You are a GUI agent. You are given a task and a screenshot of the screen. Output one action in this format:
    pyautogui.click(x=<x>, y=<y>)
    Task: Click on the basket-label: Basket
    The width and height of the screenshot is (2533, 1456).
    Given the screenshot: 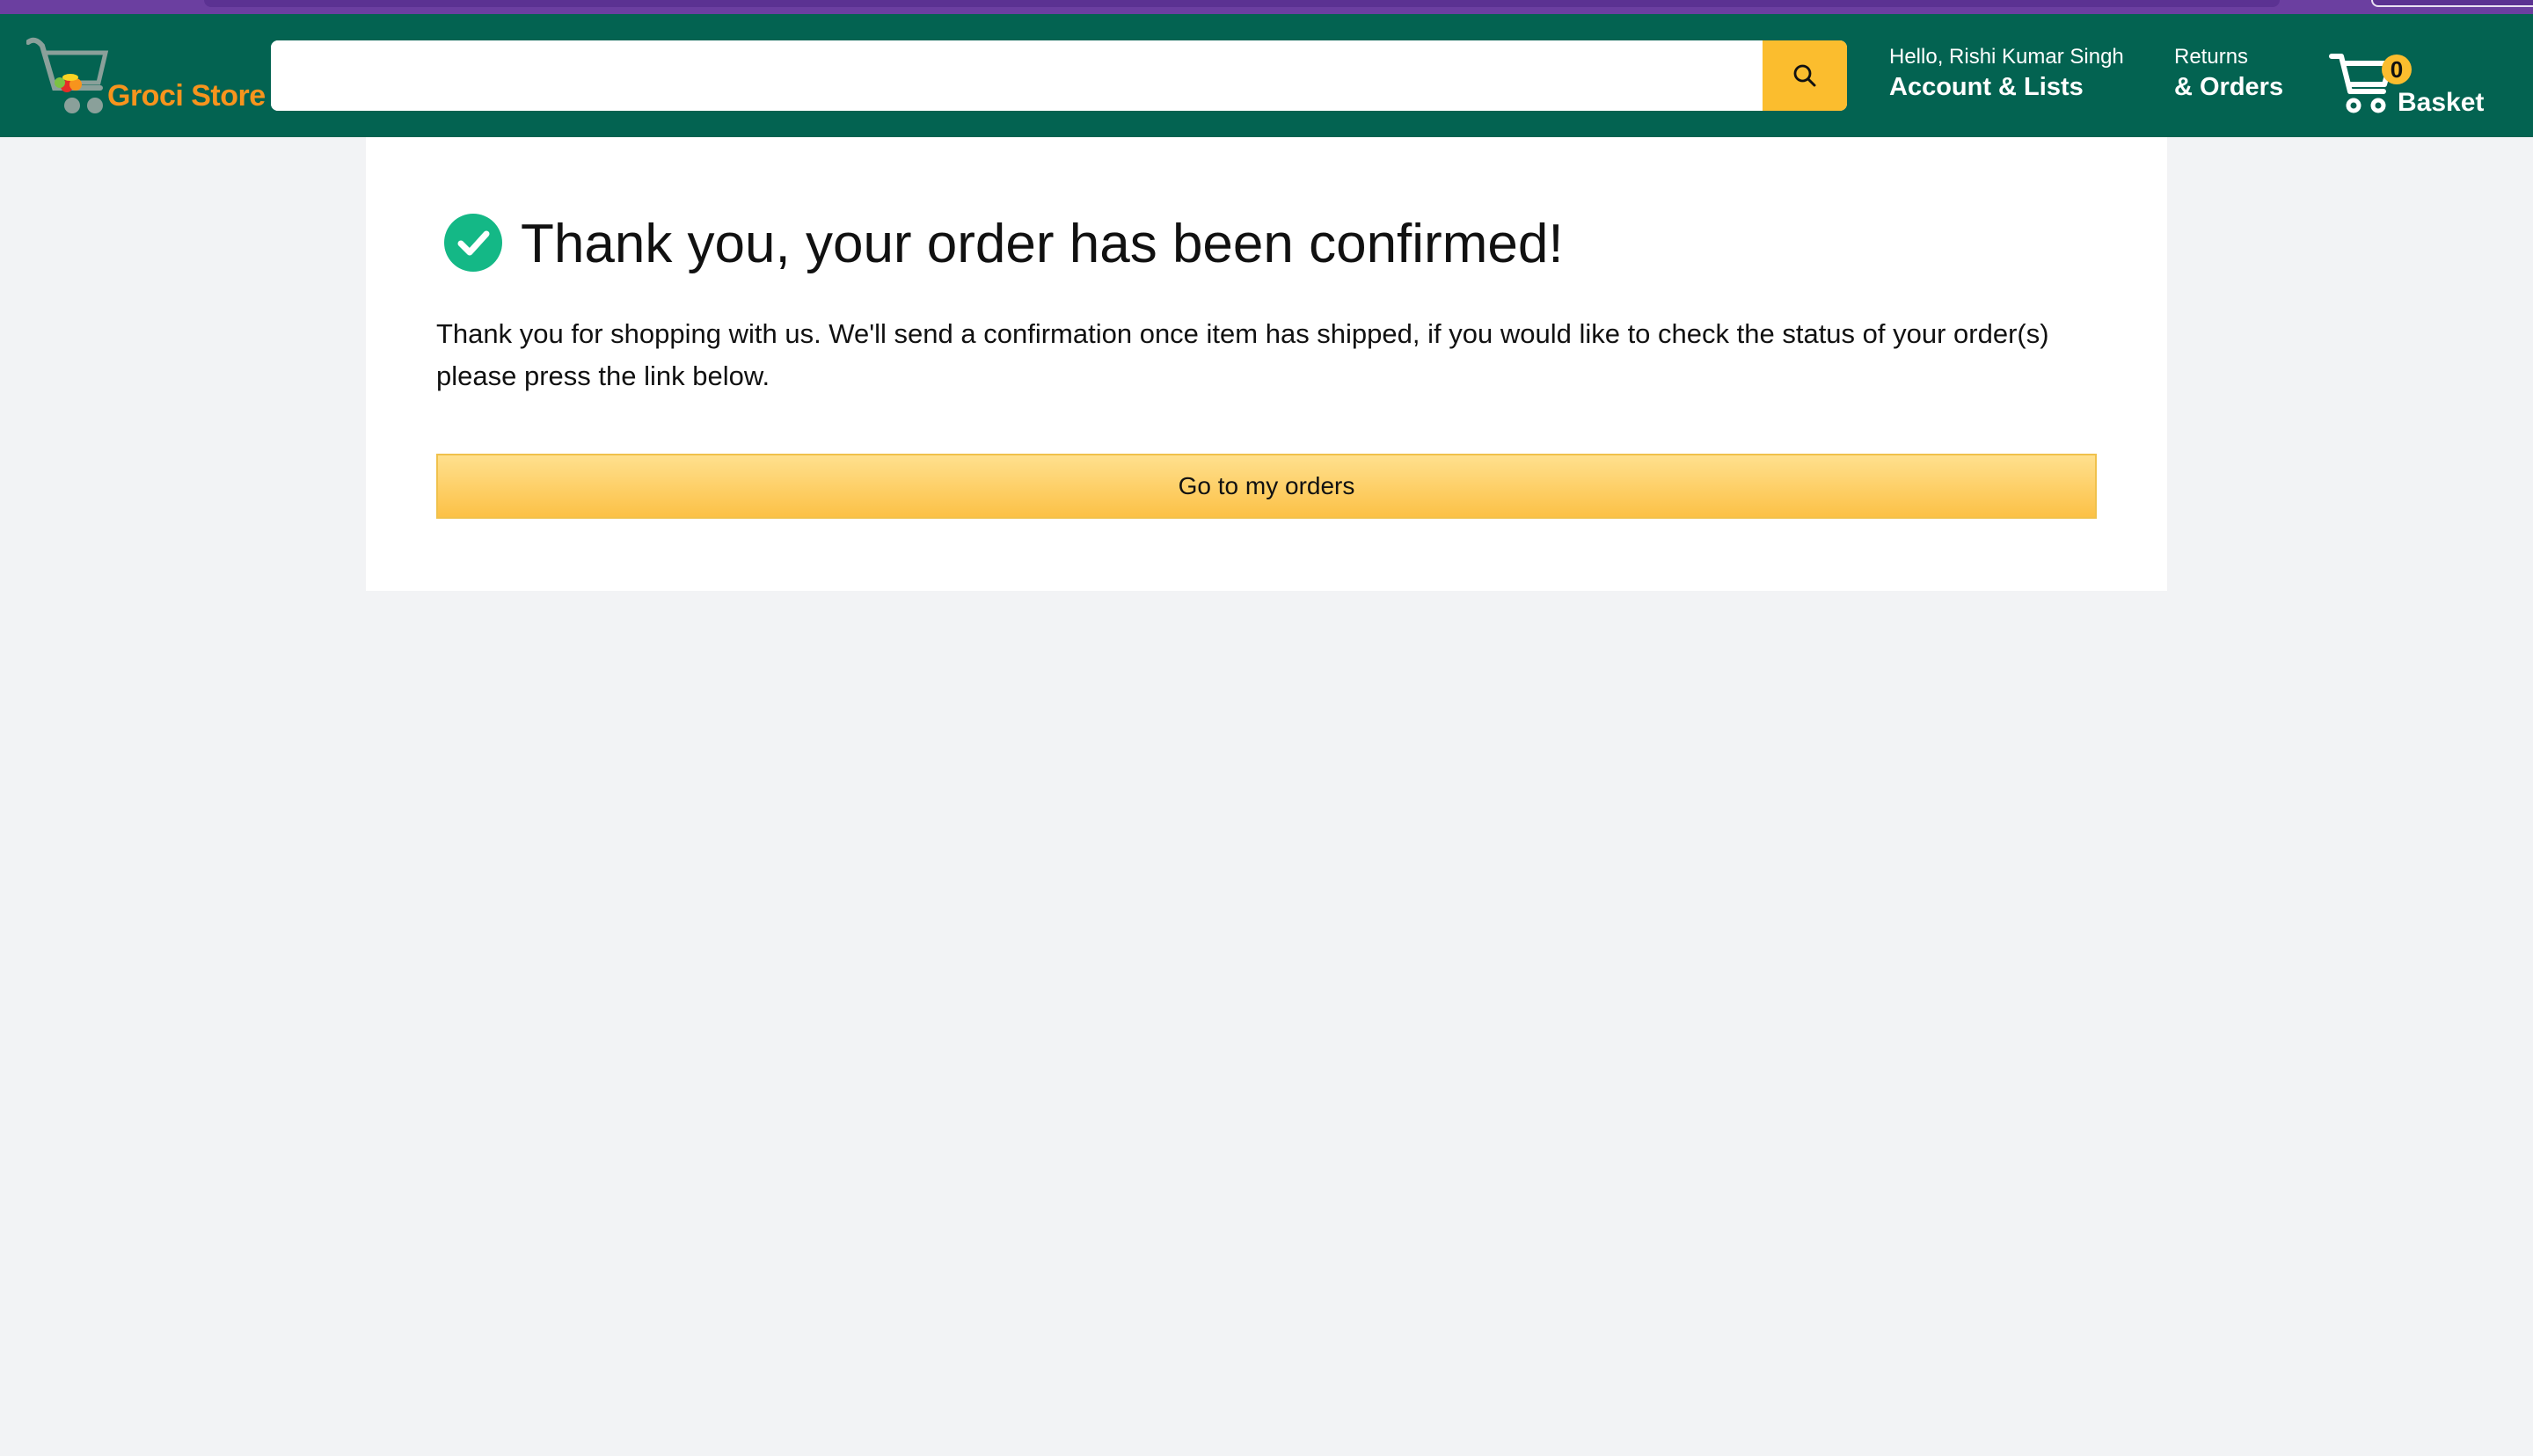 What is the action you would take?
    pyautogui.click(x=2441, y=102)
    